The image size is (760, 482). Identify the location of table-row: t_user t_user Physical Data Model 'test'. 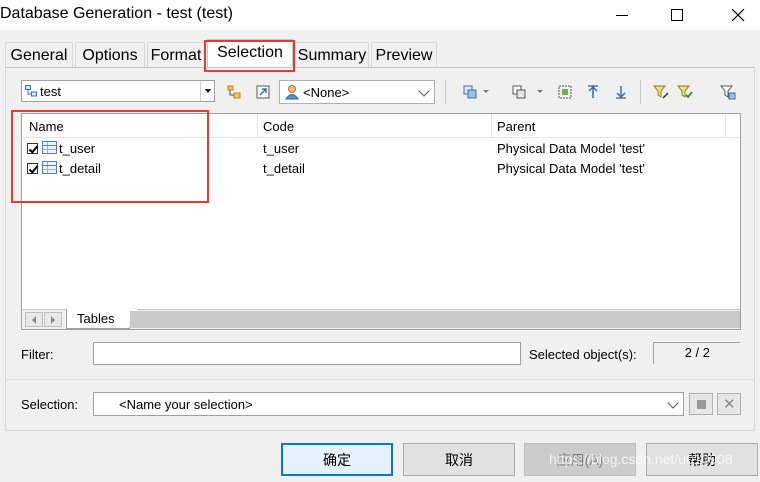
(381, 148).